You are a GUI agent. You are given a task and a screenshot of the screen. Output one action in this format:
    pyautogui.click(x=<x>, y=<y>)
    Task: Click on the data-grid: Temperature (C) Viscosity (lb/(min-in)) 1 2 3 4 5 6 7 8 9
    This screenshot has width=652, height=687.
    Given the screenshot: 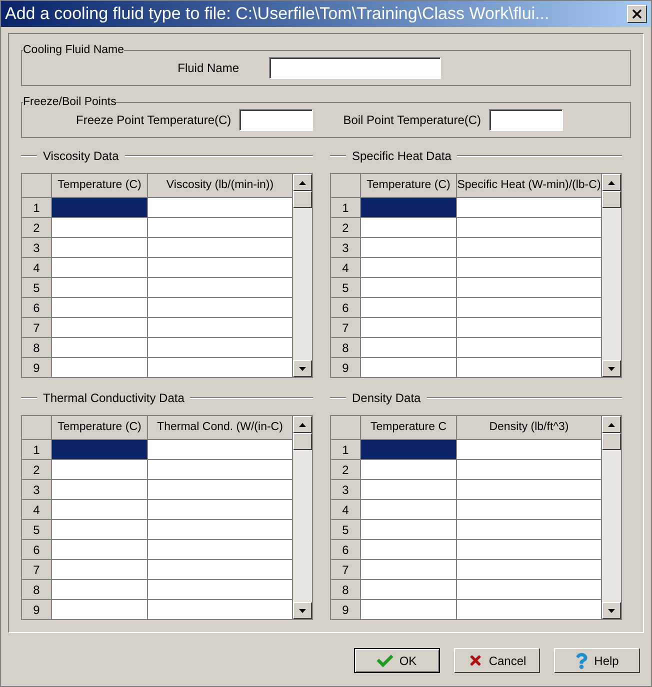 What is the action you would take?
    pyautogui.click(x=167, y=275)
    